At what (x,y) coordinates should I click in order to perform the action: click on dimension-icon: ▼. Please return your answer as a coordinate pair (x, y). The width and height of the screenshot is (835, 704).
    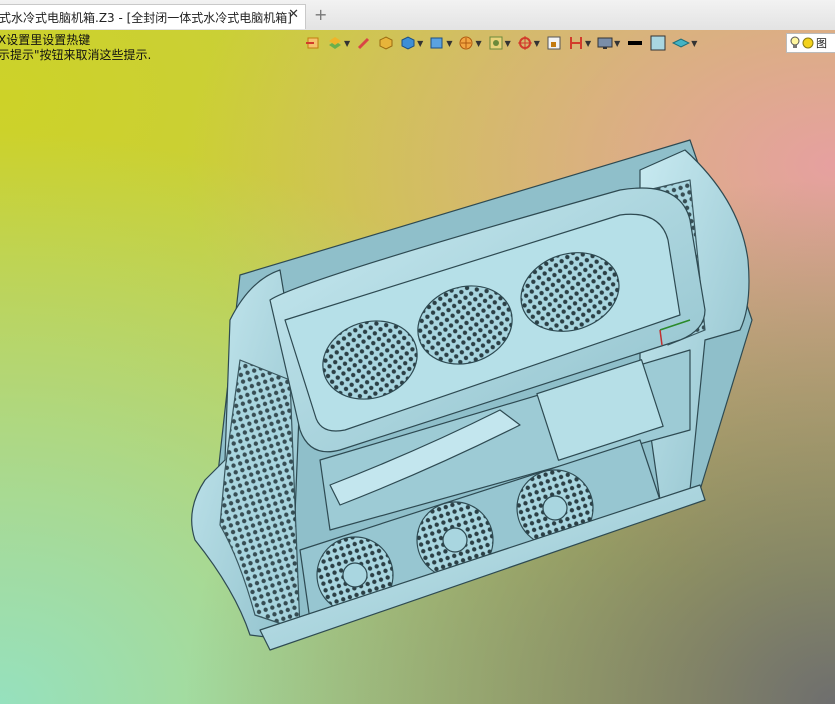
    Looking at the image, I should click on (579, 43).